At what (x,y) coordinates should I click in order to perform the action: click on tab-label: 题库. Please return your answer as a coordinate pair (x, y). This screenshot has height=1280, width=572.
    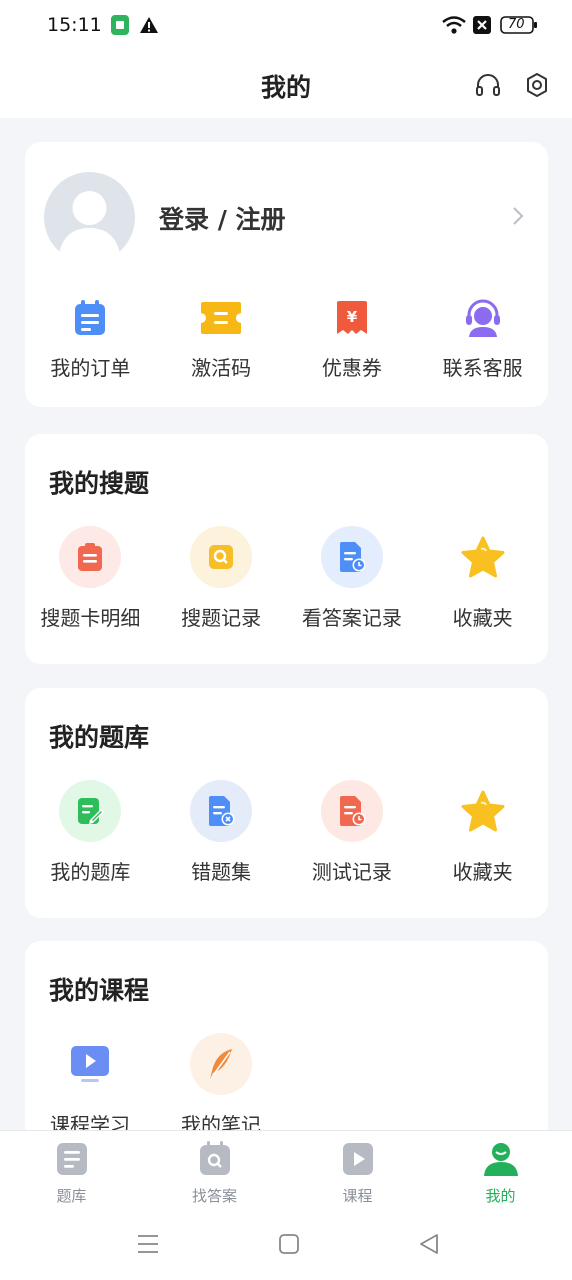
    Looking at the image, I should click on (71, 1196).